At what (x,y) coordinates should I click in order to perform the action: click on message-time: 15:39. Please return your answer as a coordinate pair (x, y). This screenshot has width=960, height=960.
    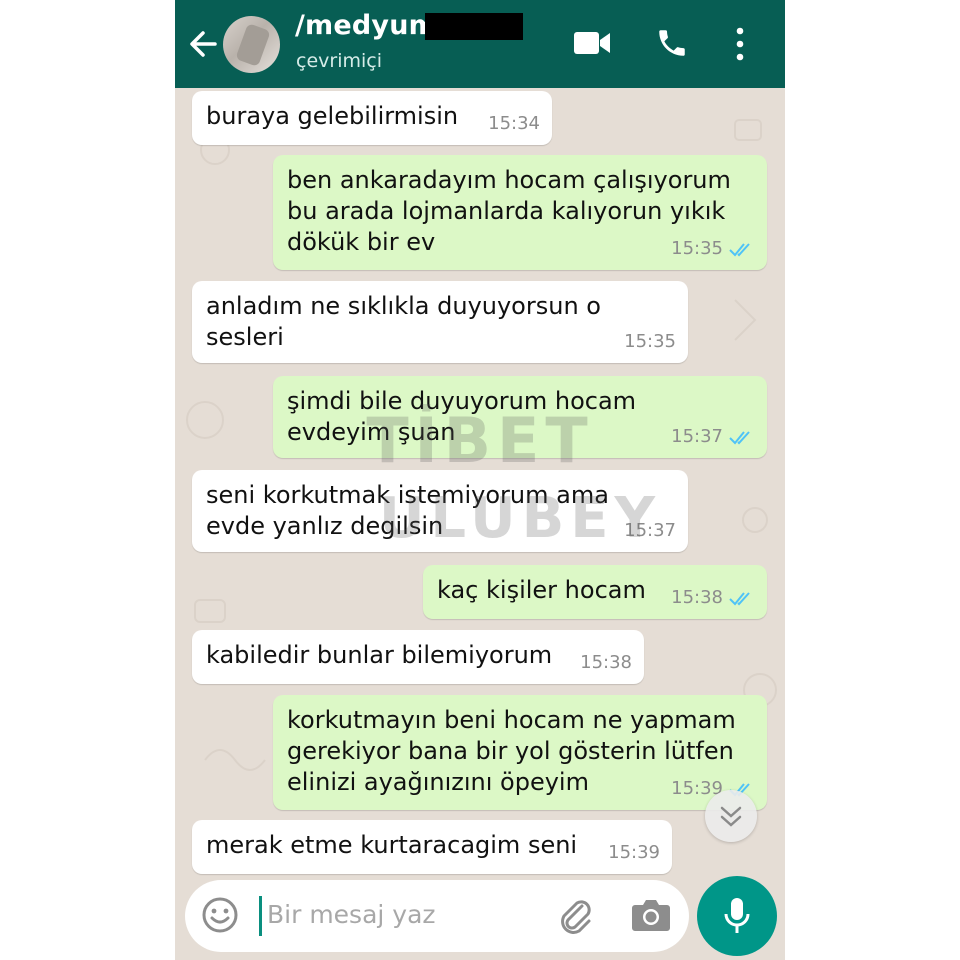
    Looking at the image, I should click on (634, 852).